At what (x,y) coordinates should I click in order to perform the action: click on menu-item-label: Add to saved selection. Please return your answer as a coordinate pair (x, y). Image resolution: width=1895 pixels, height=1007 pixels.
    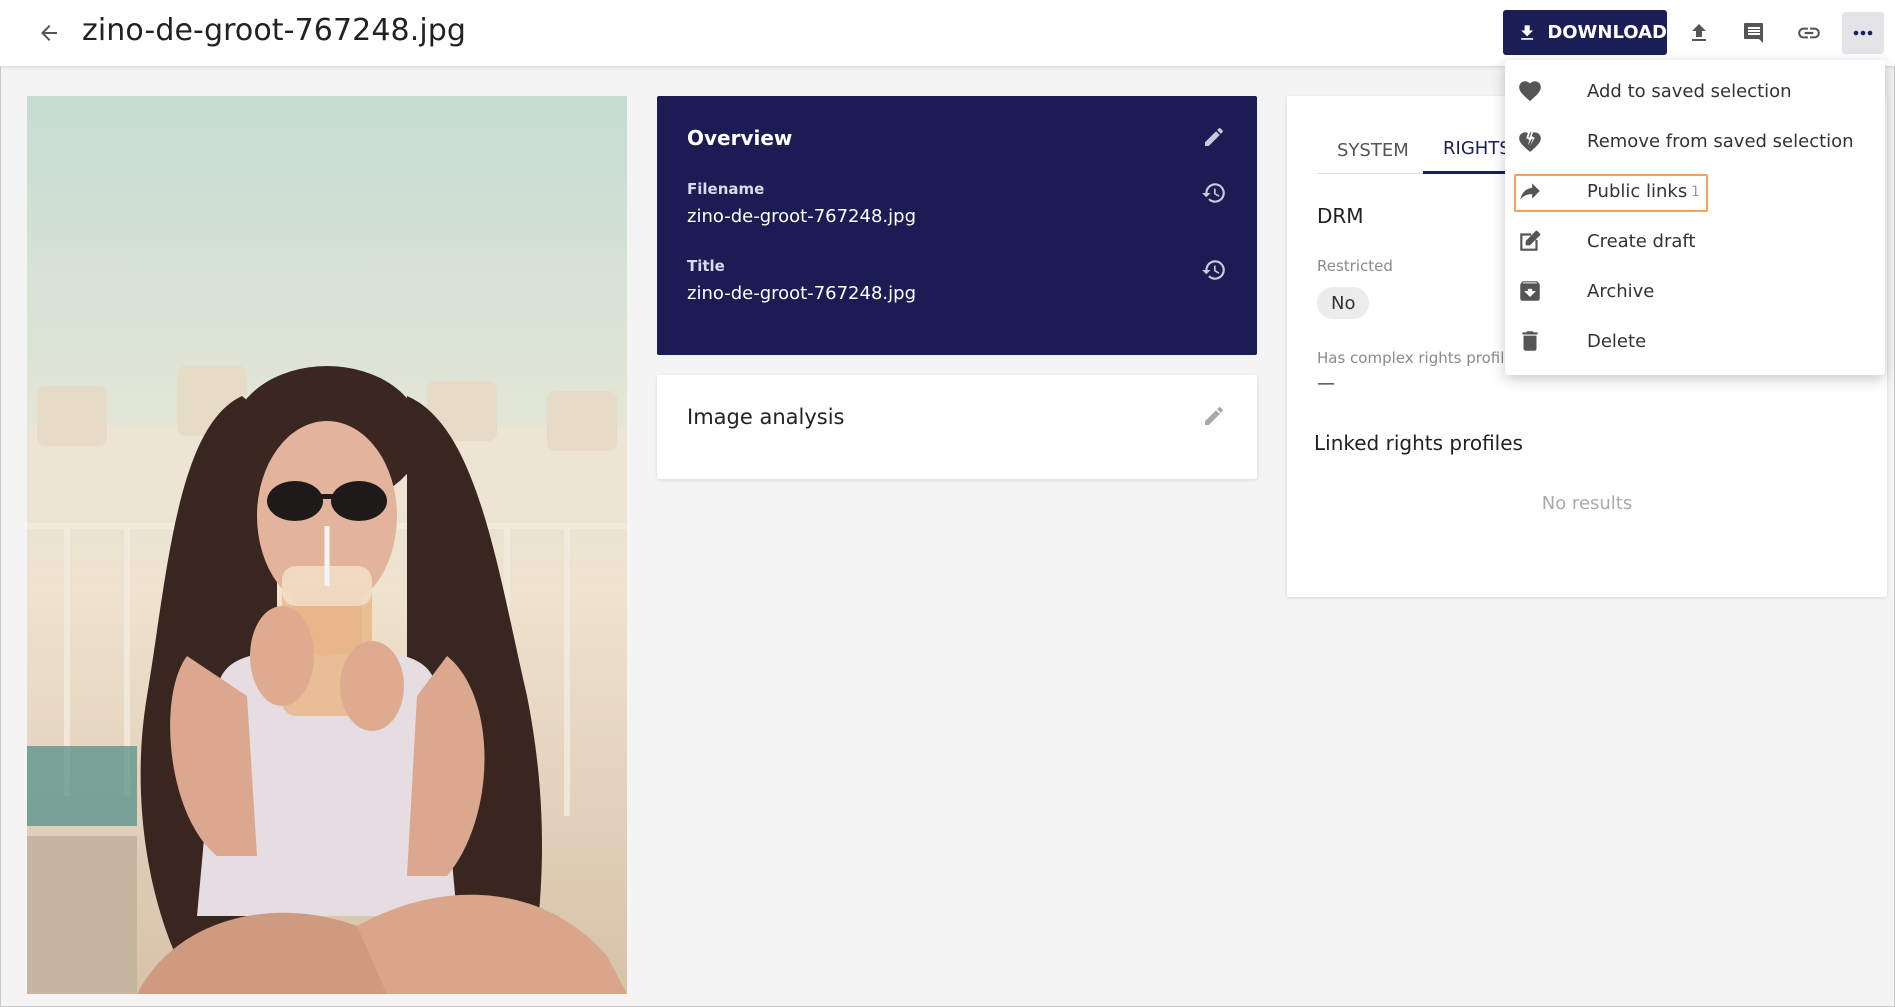
    Looking at the image, I should click on (1689, 91).